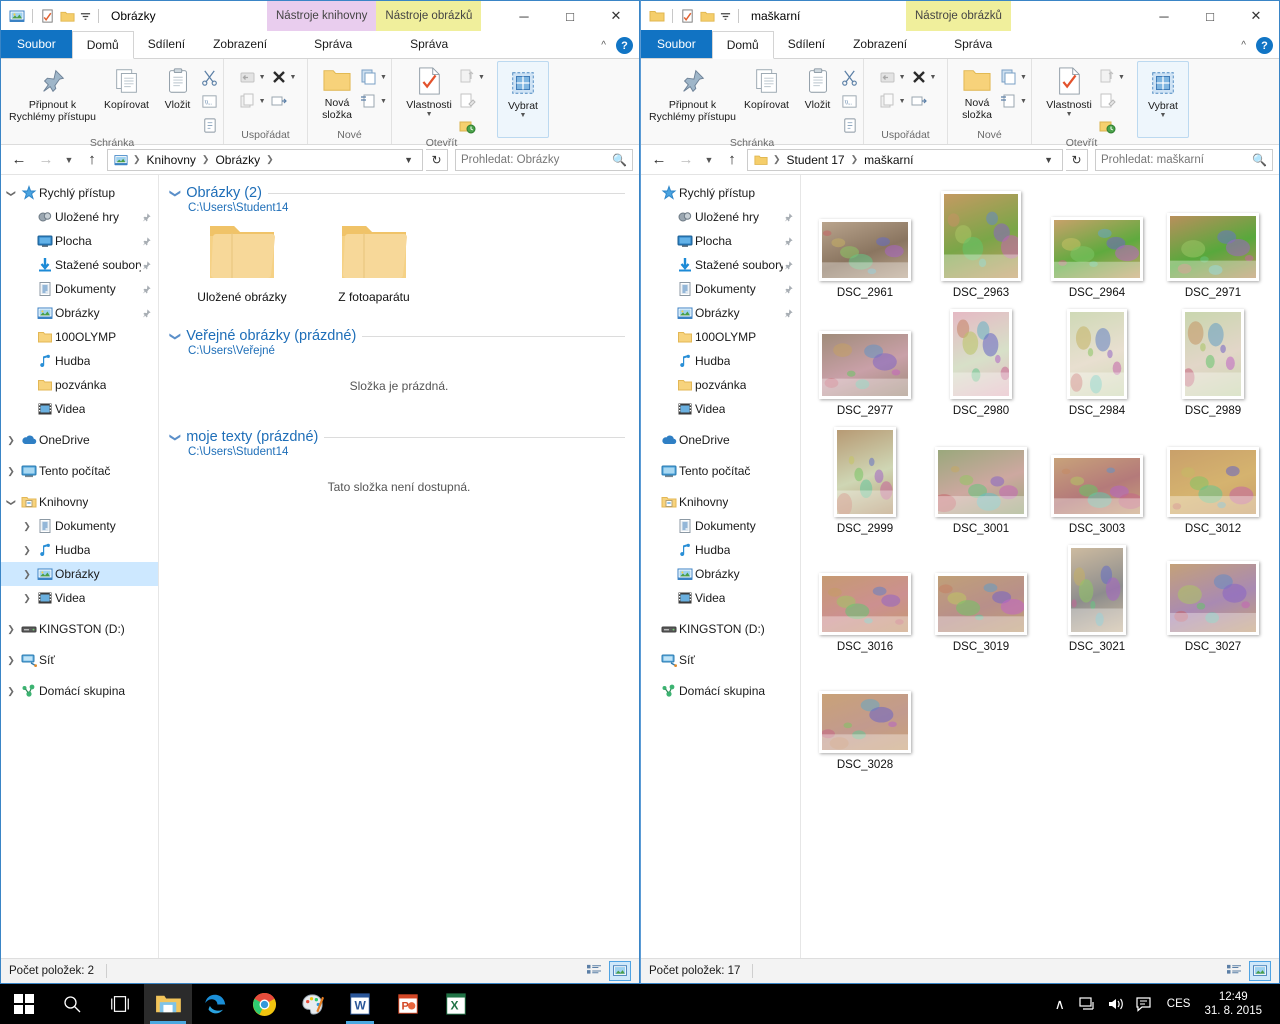  What do you see at coordinates (383, 101) in the screenshot?
I see `easy-access-dropdown-icon: ▼` at bounding box center [383, 101].